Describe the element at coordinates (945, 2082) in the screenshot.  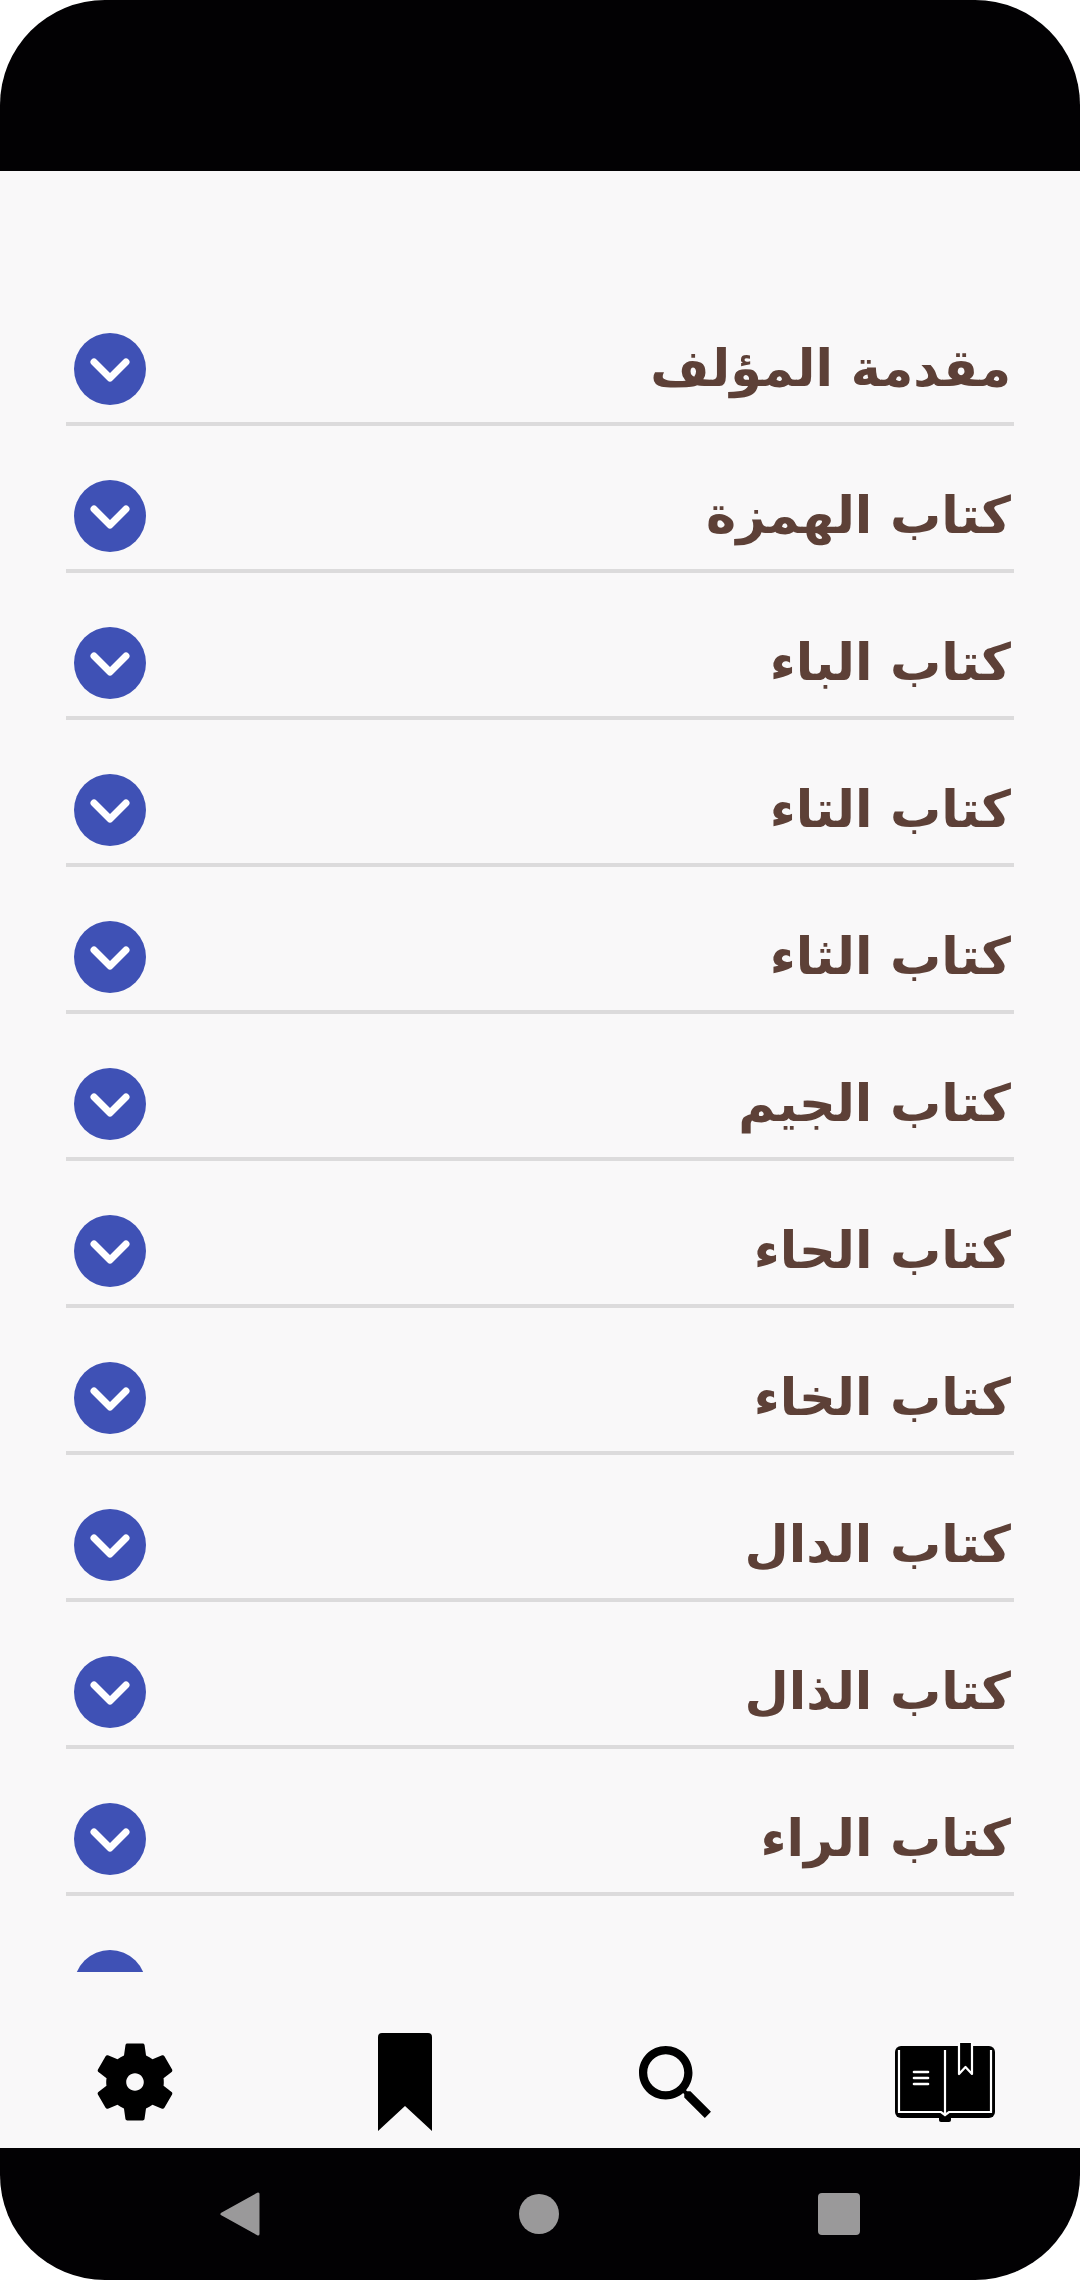
I see `open-book-icon` at that location.